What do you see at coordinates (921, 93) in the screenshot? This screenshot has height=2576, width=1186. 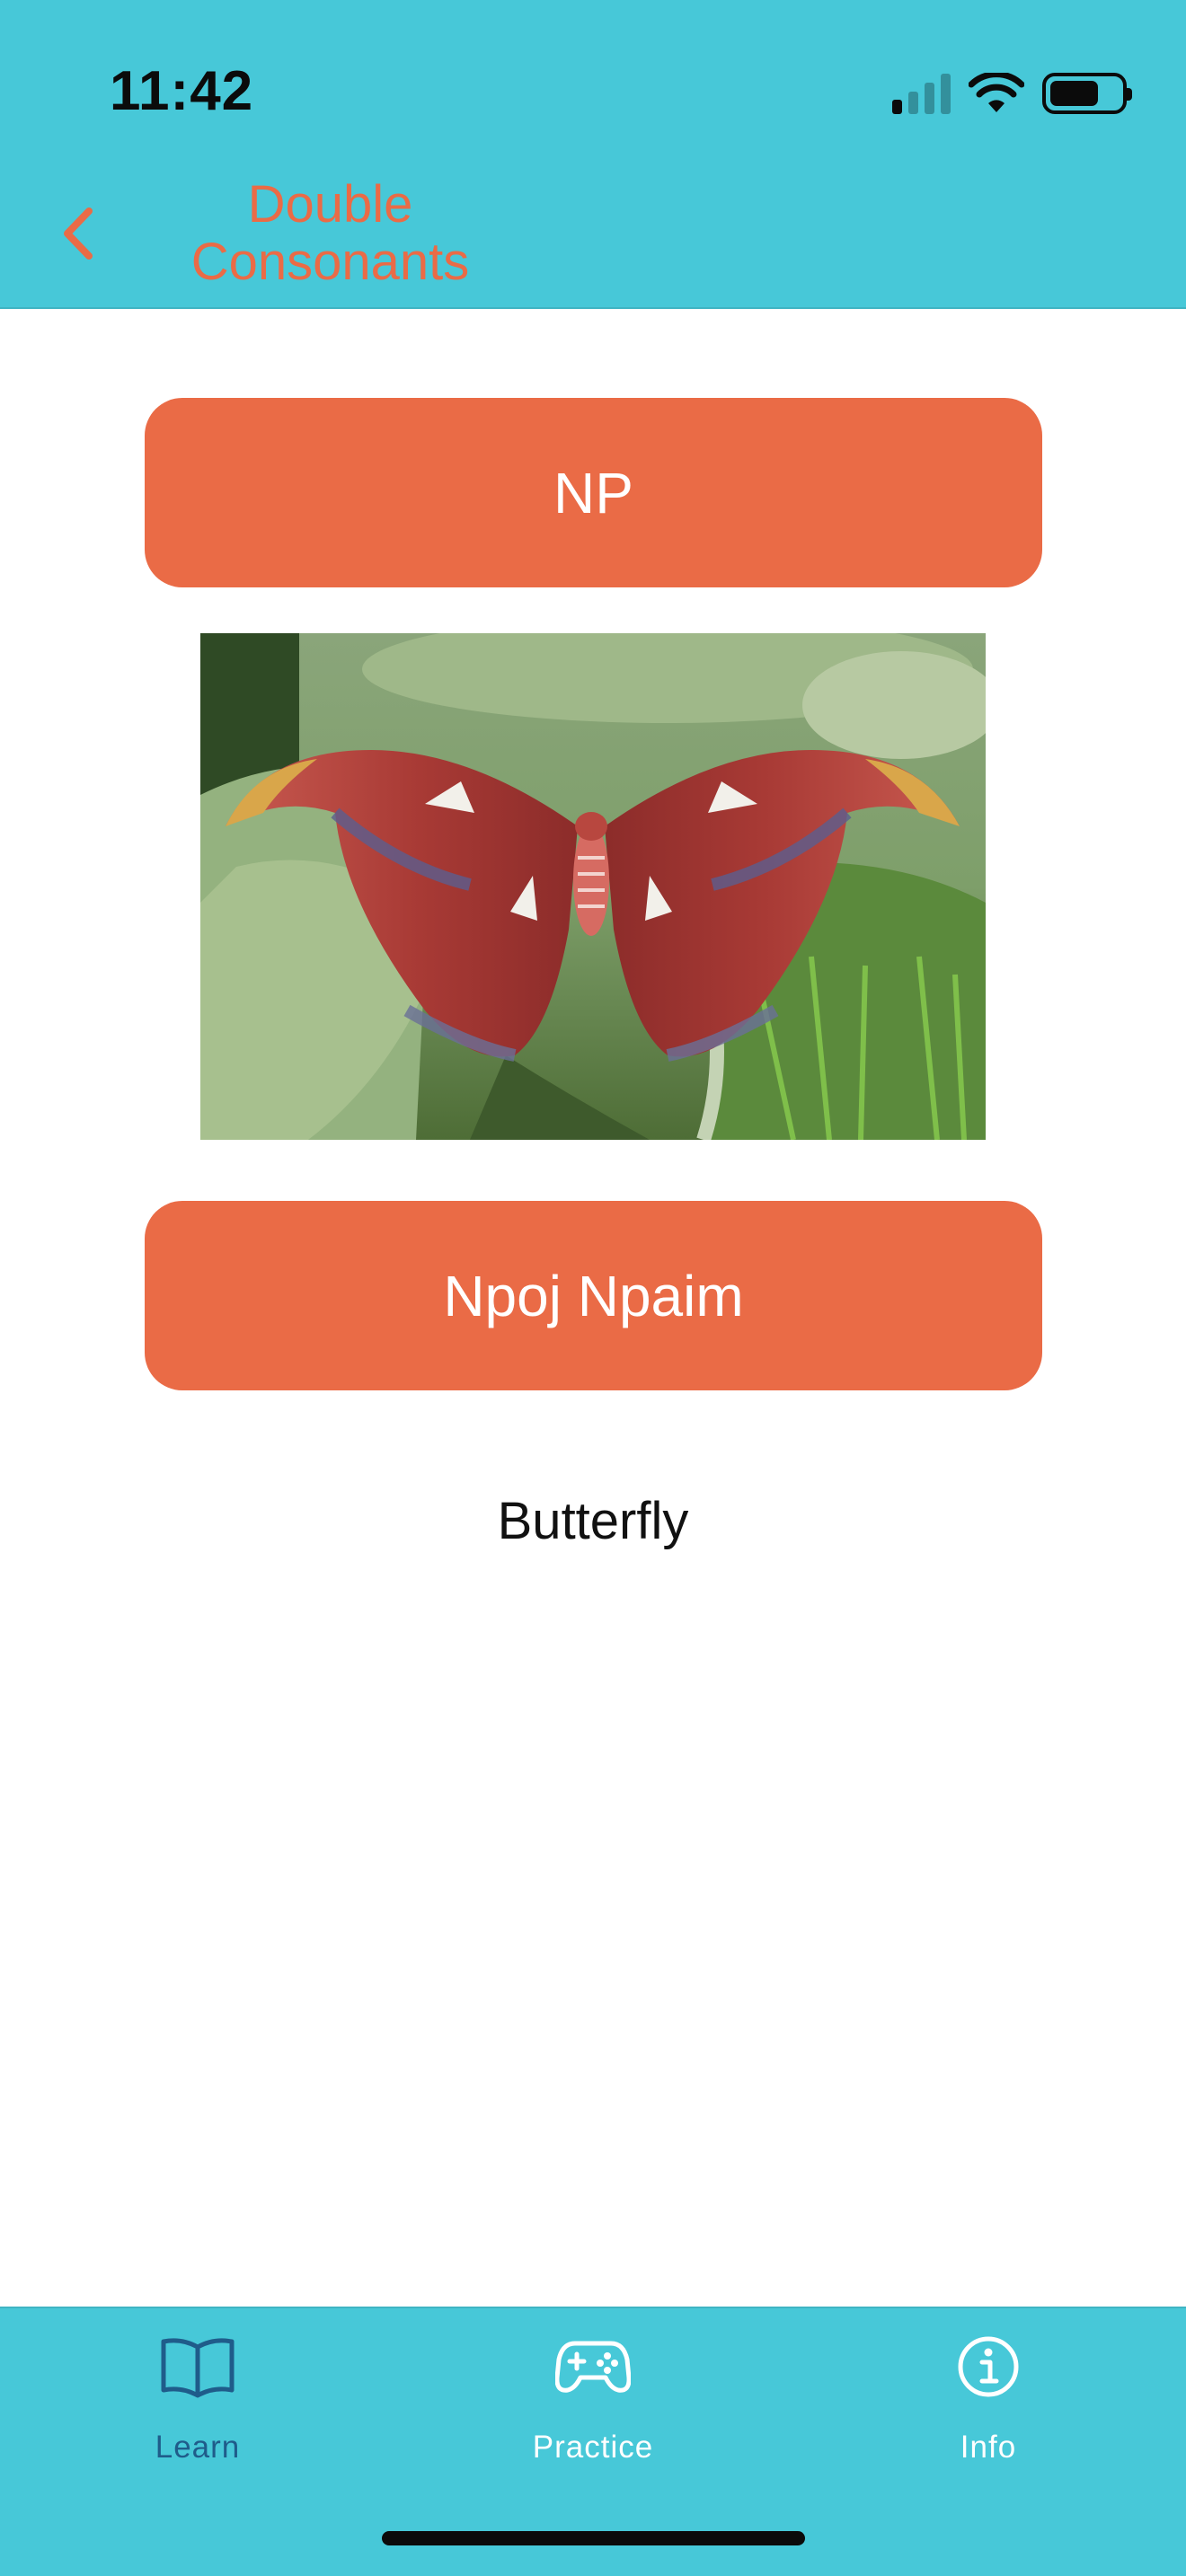 I see `cellular-signal-icon` at bounding box center [921, 93].